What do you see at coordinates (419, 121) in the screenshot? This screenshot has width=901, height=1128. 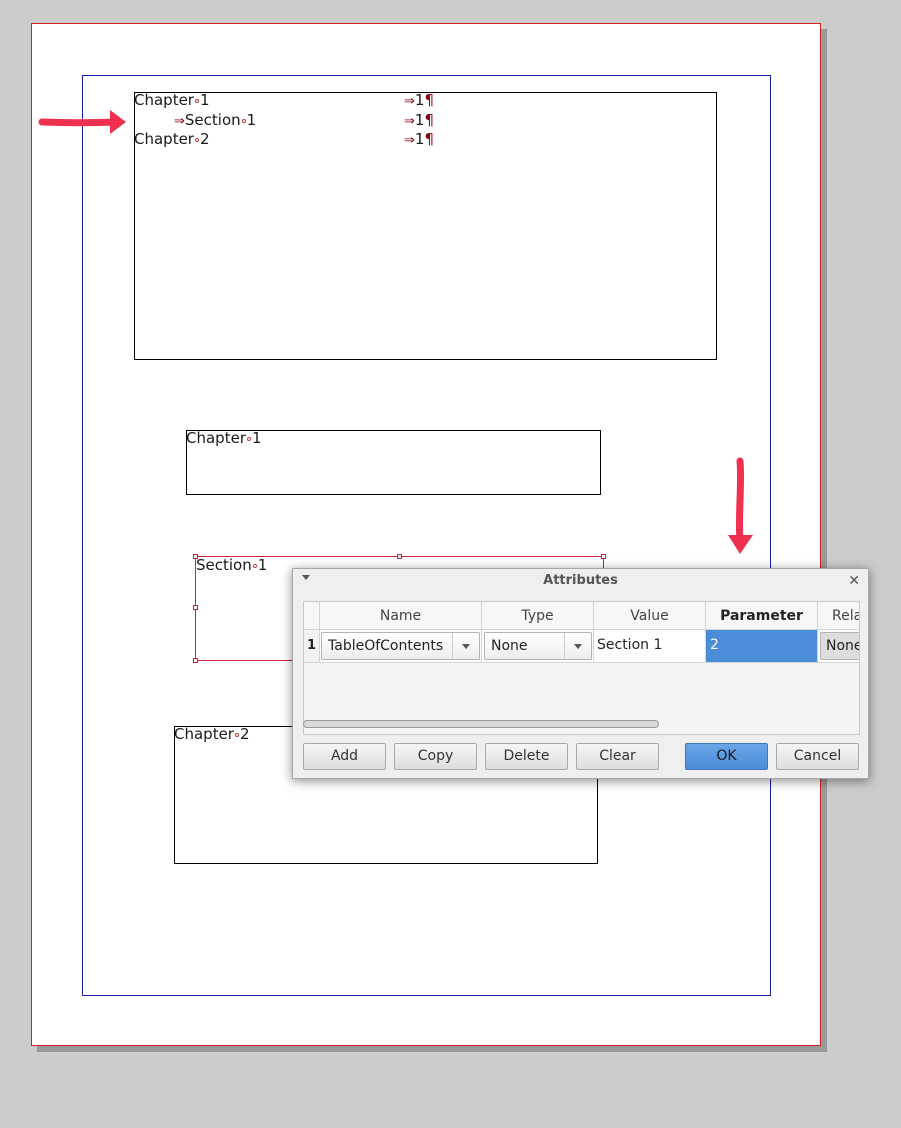 I see `toc-page-ref-2: ⇒1¶` at bounding box center [419, 121].